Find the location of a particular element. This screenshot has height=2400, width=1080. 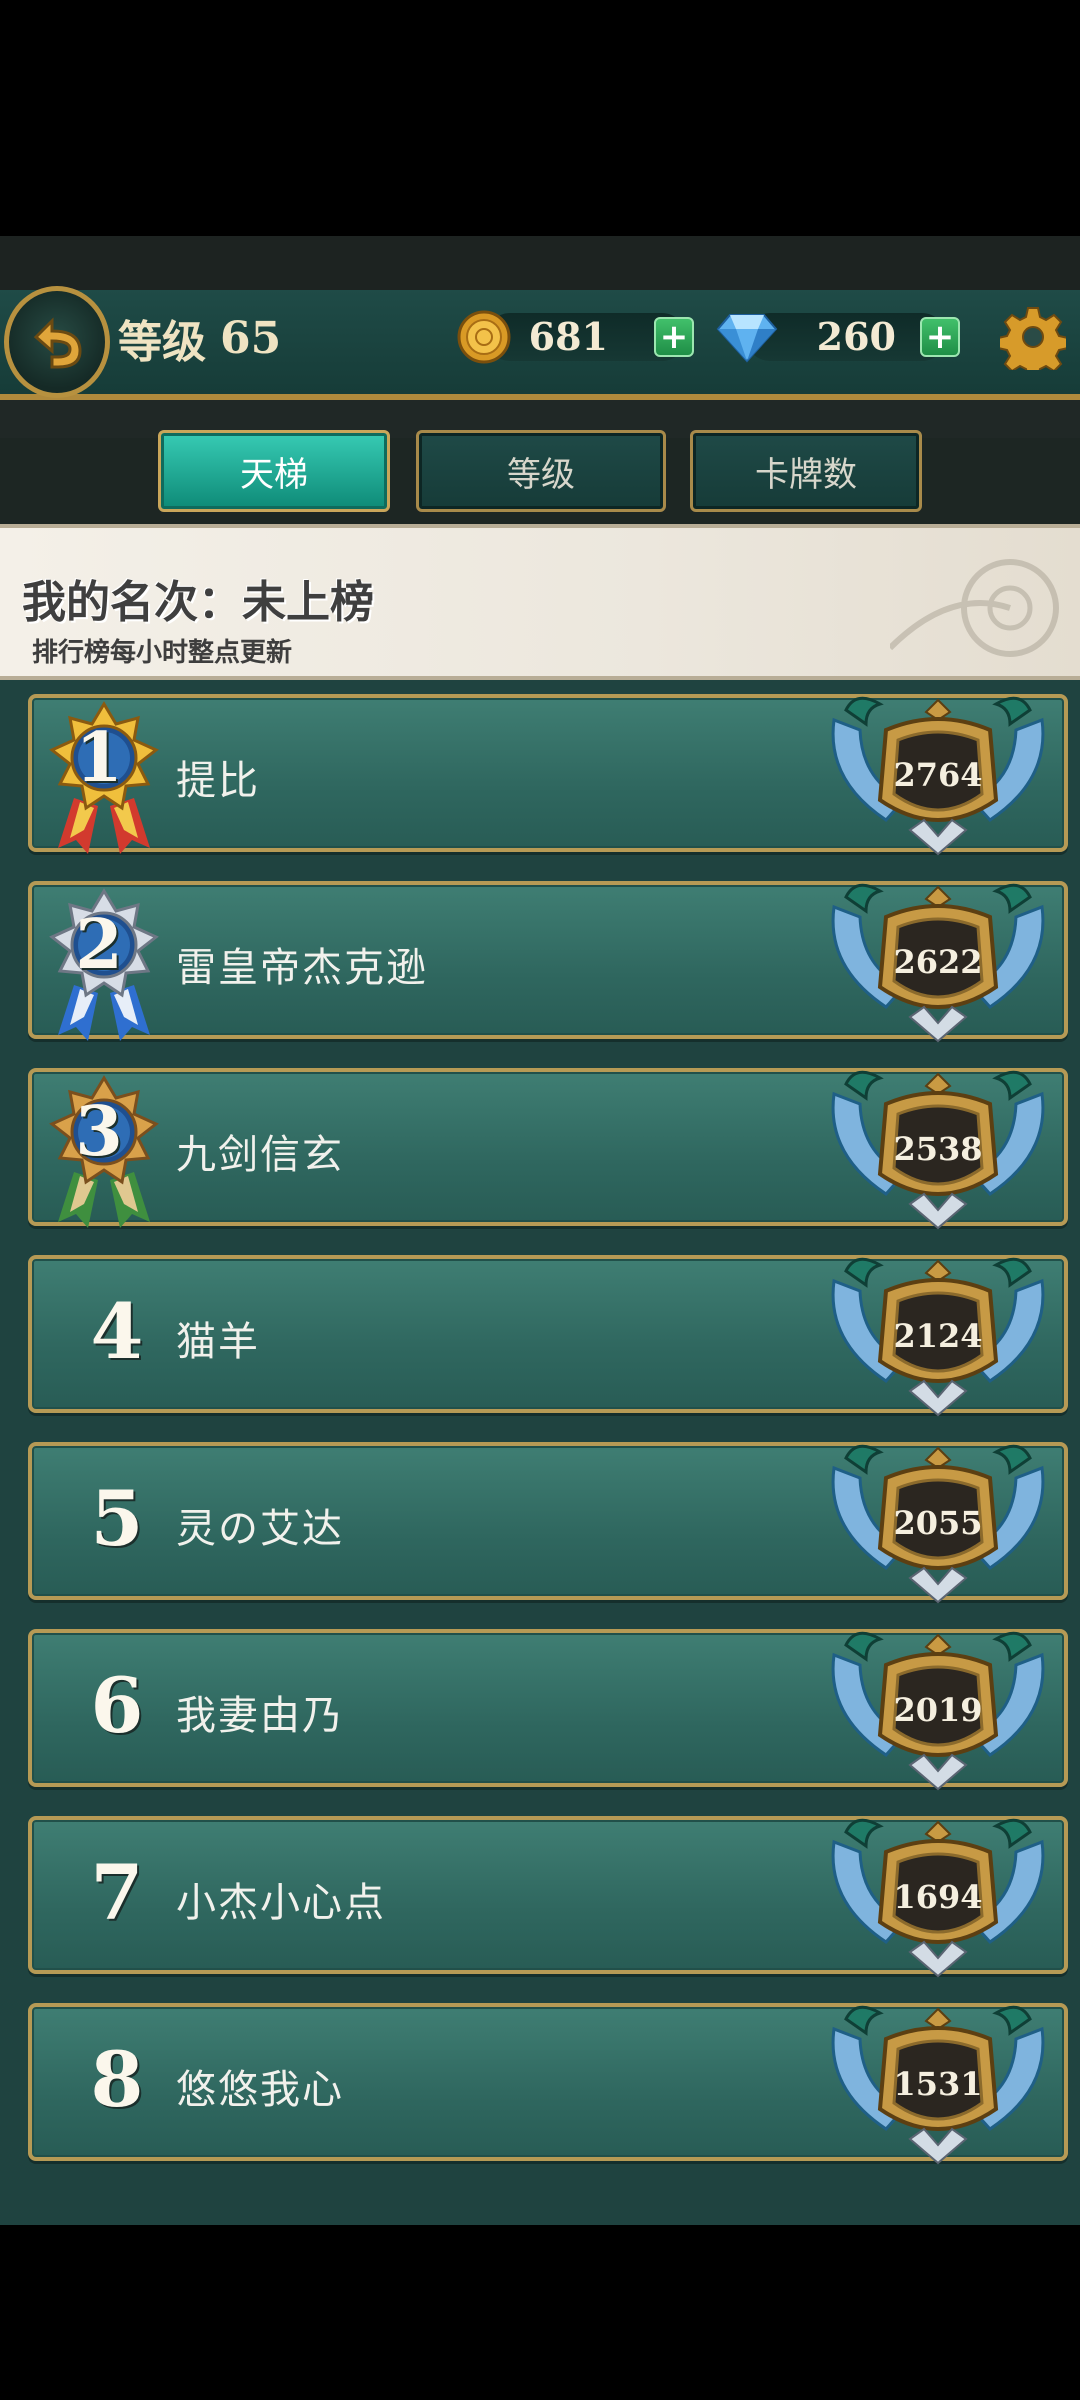

rank-number: 8 is located at coordinates (117, 2079).